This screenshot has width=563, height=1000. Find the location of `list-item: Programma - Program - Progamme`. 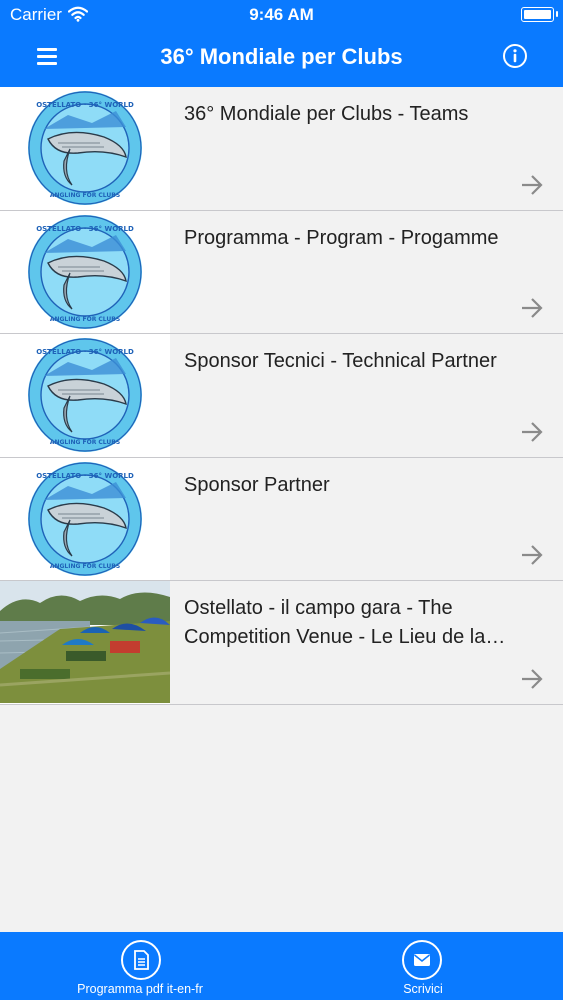

list-item: Programma - Program - Progamme is located at coordinates (281, 272).